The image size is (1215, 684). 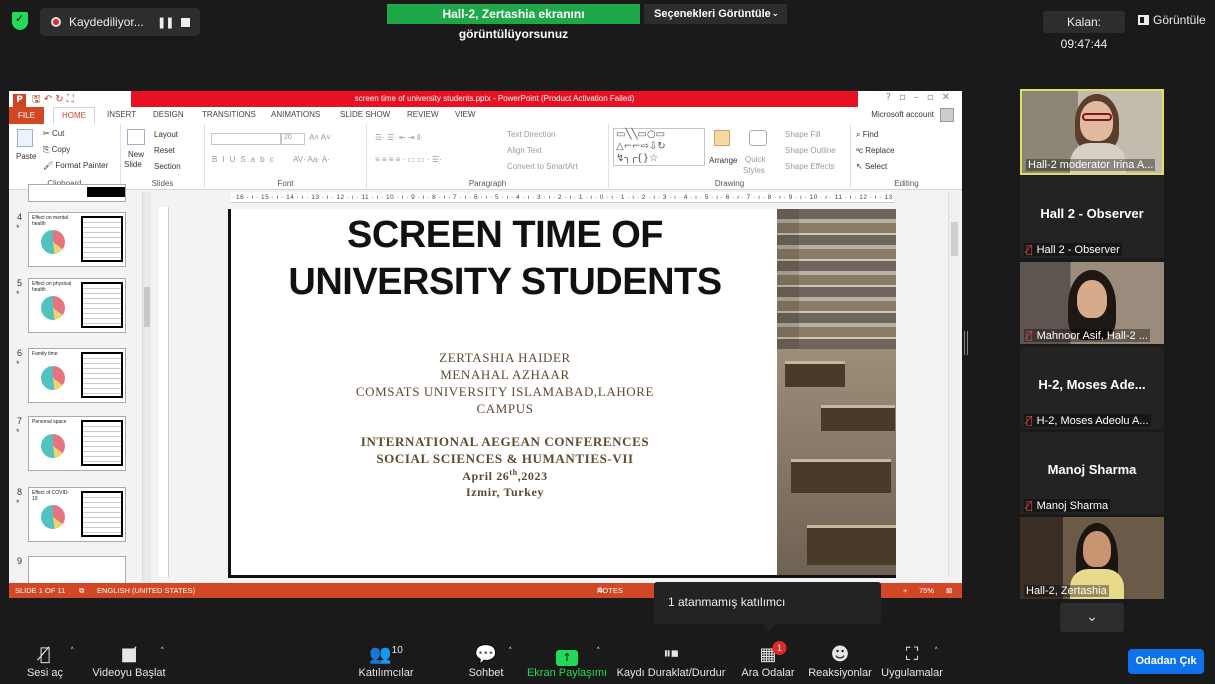 What do you see at coordinates (1166, 661) in the screenshot?
I see `leave-room-button: Odadan Çık` at bounding box center [1166, 661].